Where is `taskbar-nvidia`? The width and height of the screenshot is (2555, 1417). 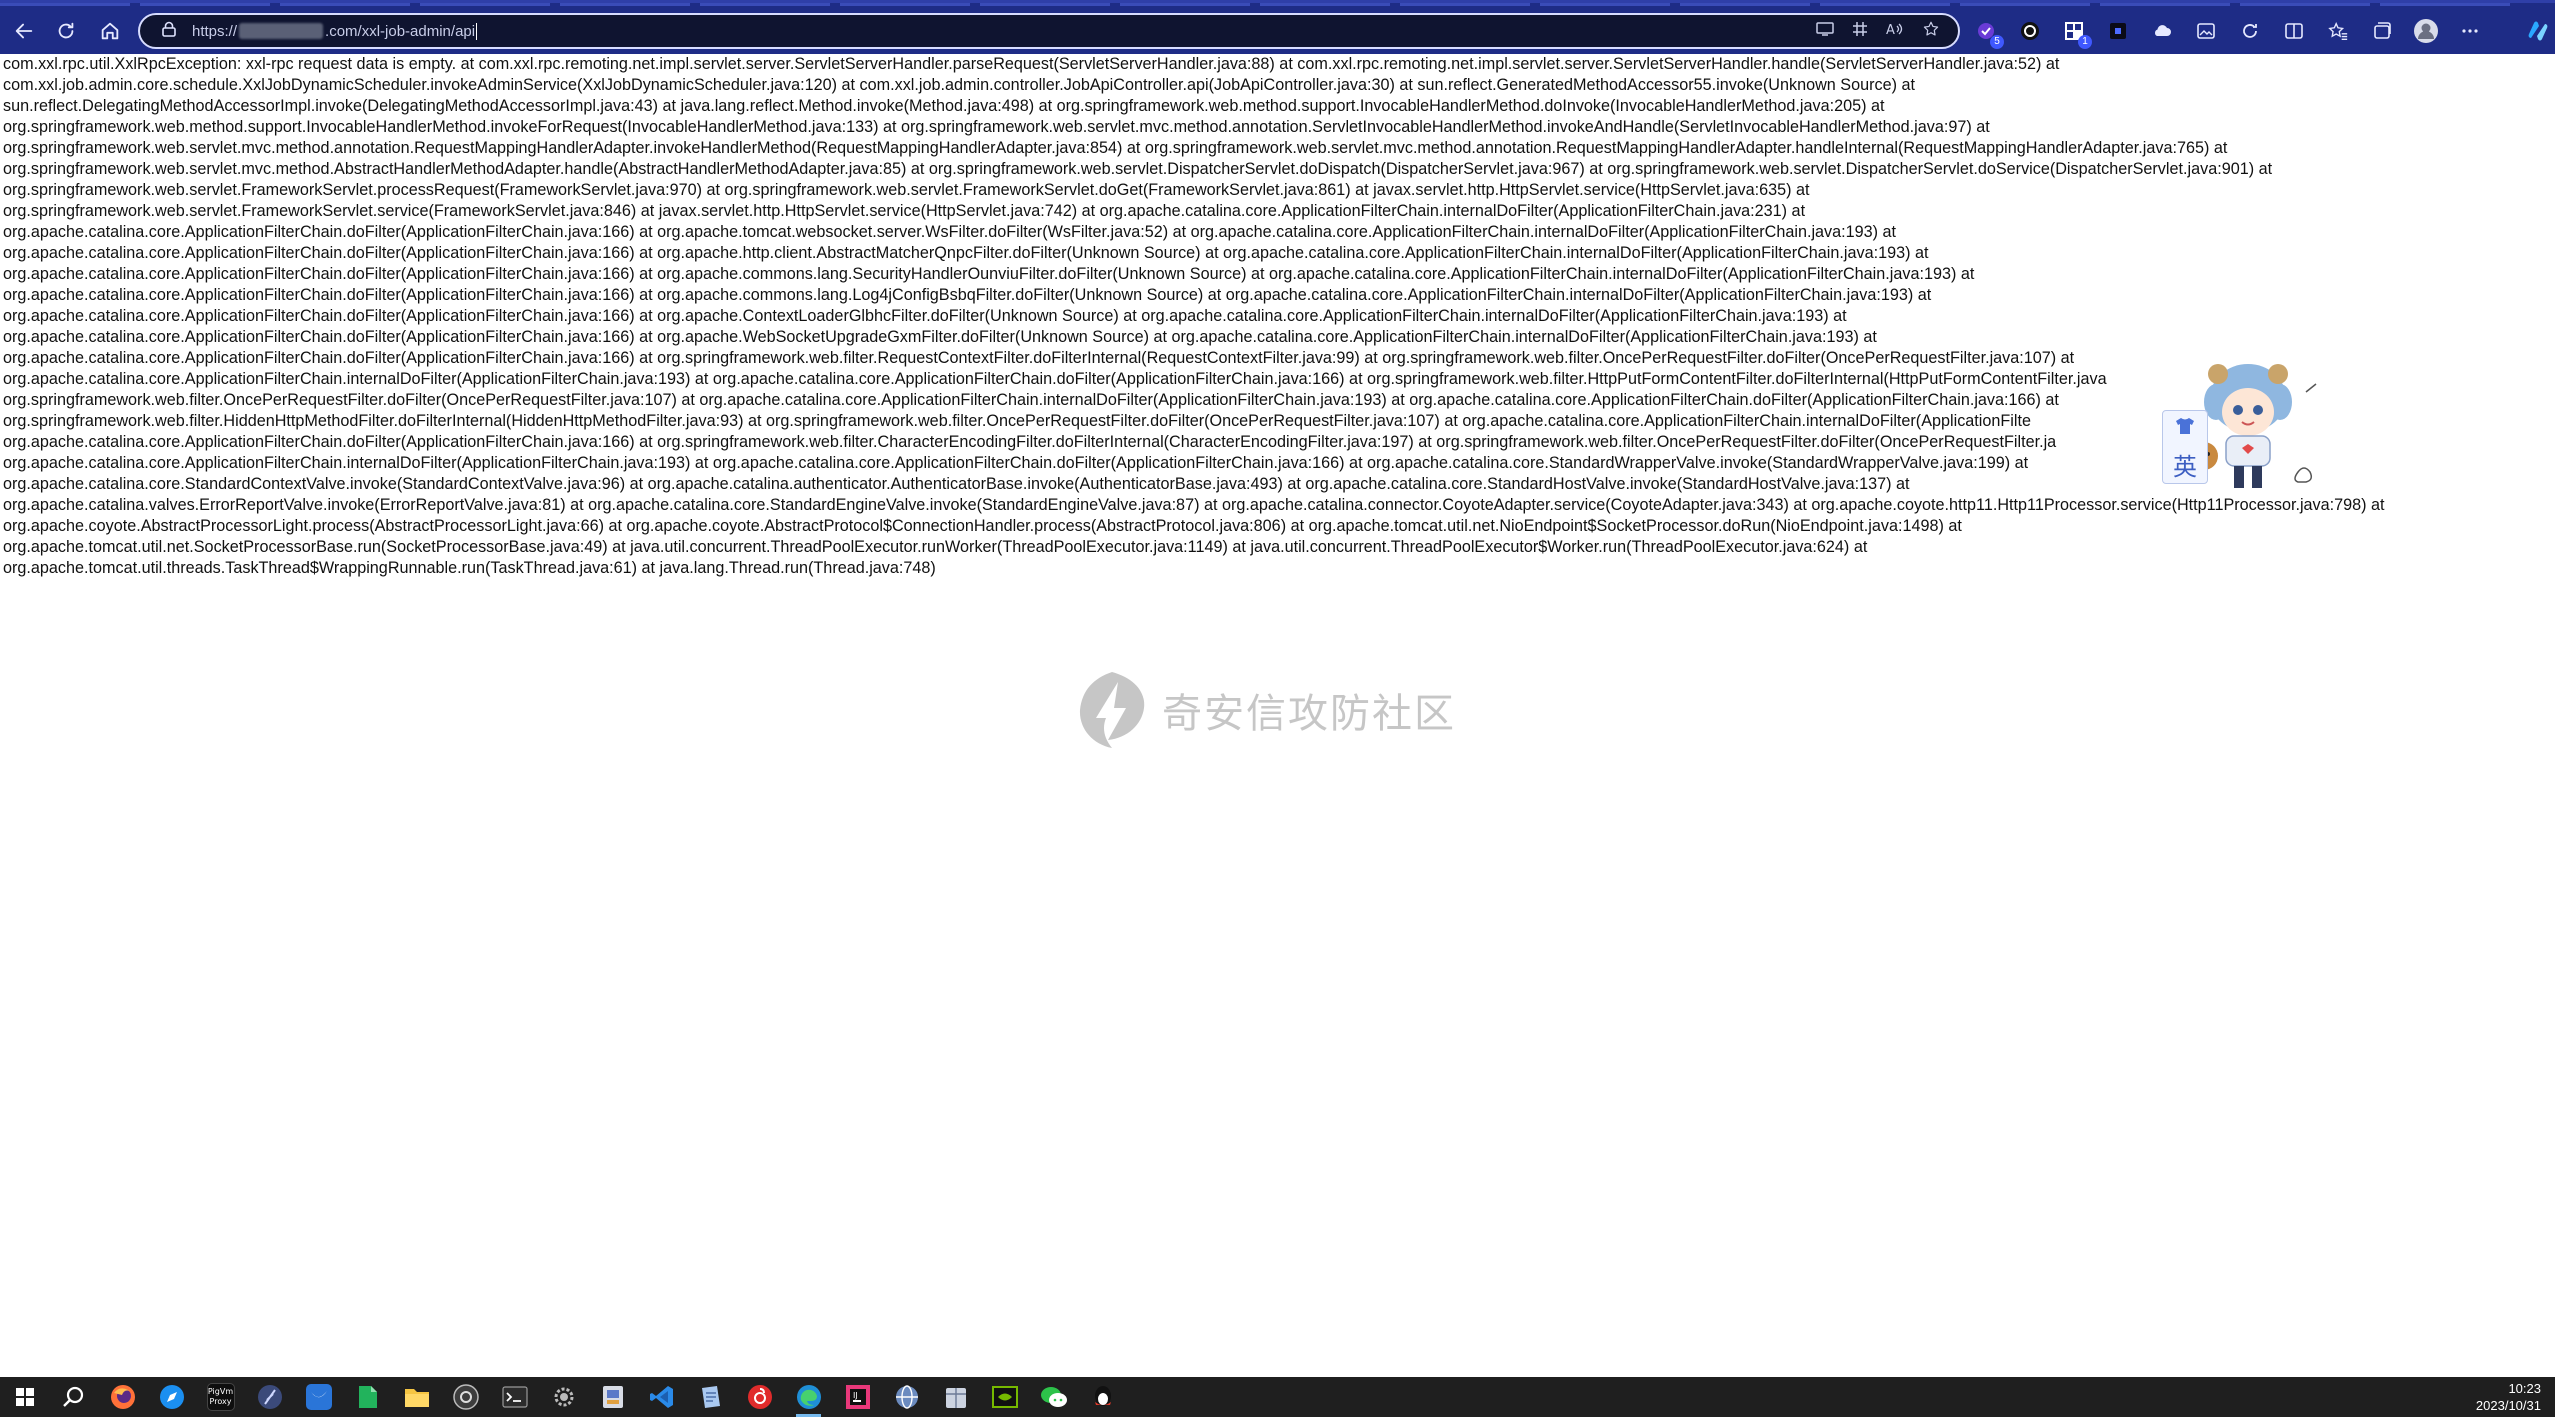
taskbar-nvidia is located at coordinates (1004, 1397).